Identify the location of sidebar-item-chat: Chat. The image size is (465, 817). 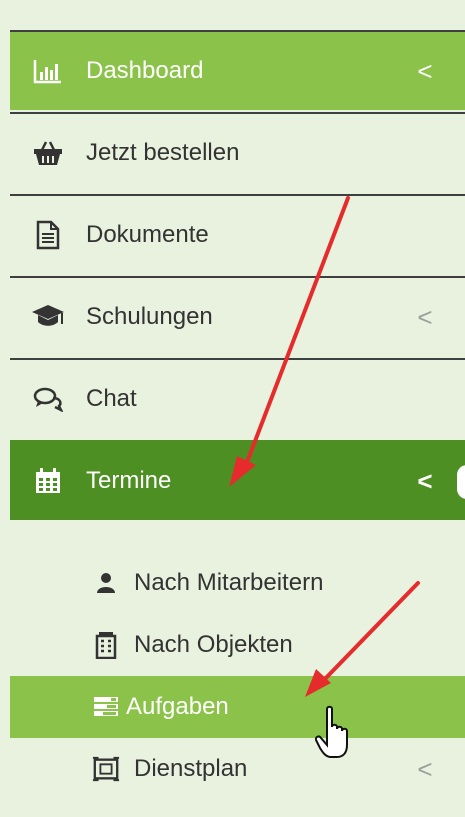
(237, 398).